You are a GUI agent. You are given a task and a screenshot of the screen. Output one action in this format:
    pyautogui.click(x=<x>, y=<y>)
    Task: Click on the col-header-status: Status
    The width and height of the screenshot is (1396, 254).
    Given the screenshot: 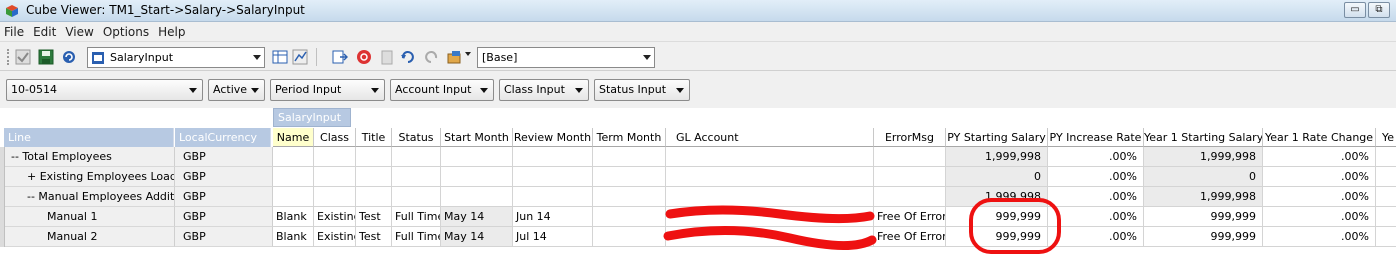 What is the action you would take?
    pyautogui.click(x=416, y=137)
    